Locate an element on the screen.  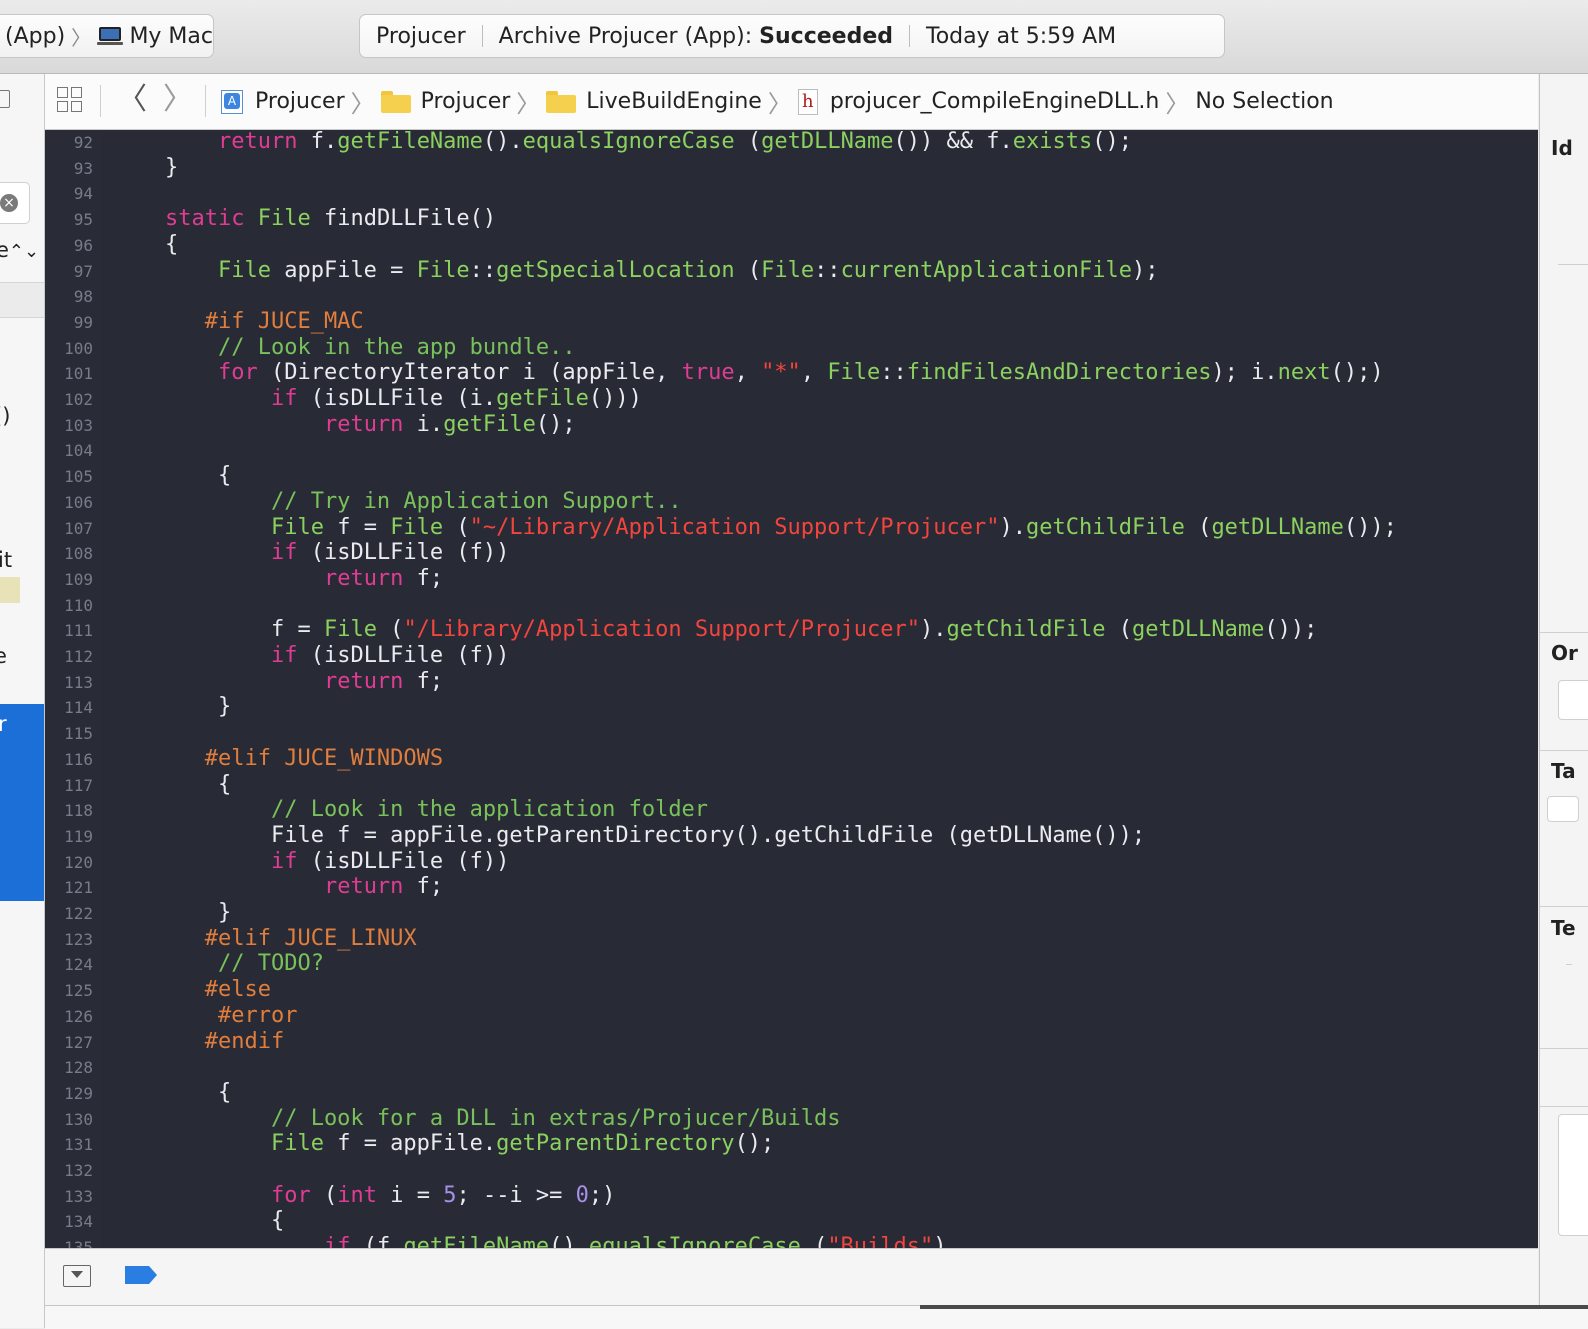
code-line: return f; is located at coordinates (304, 681).